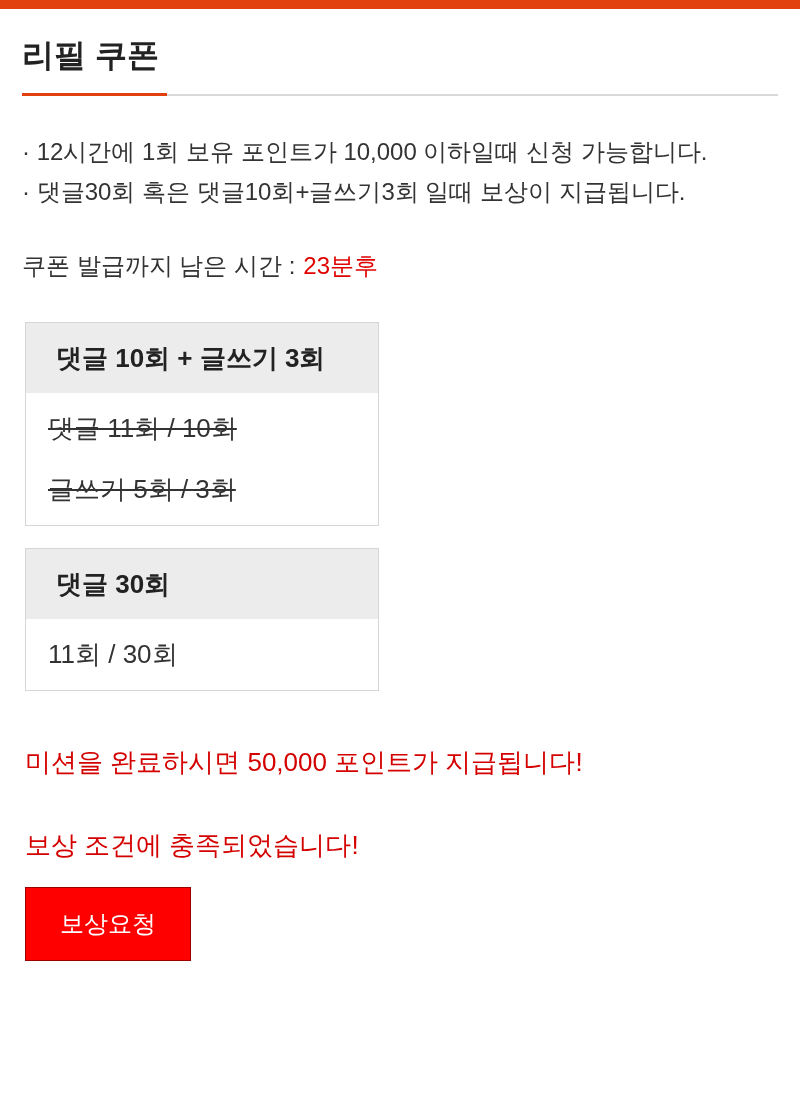 The image size is (800, 1100). Describe the element at coordinates (354, 192) in the screenshot. I see `notice-text: · 댓글30회 혹은 댓글10회+글쓰기3회 일때 보상이 지급됩니다.` at that location.